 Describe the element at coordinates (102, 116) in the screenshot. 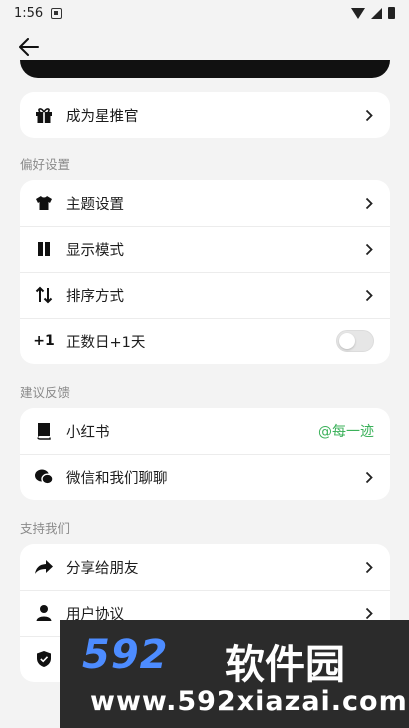

I see `menu-item-label: 成为星推官` at that location.